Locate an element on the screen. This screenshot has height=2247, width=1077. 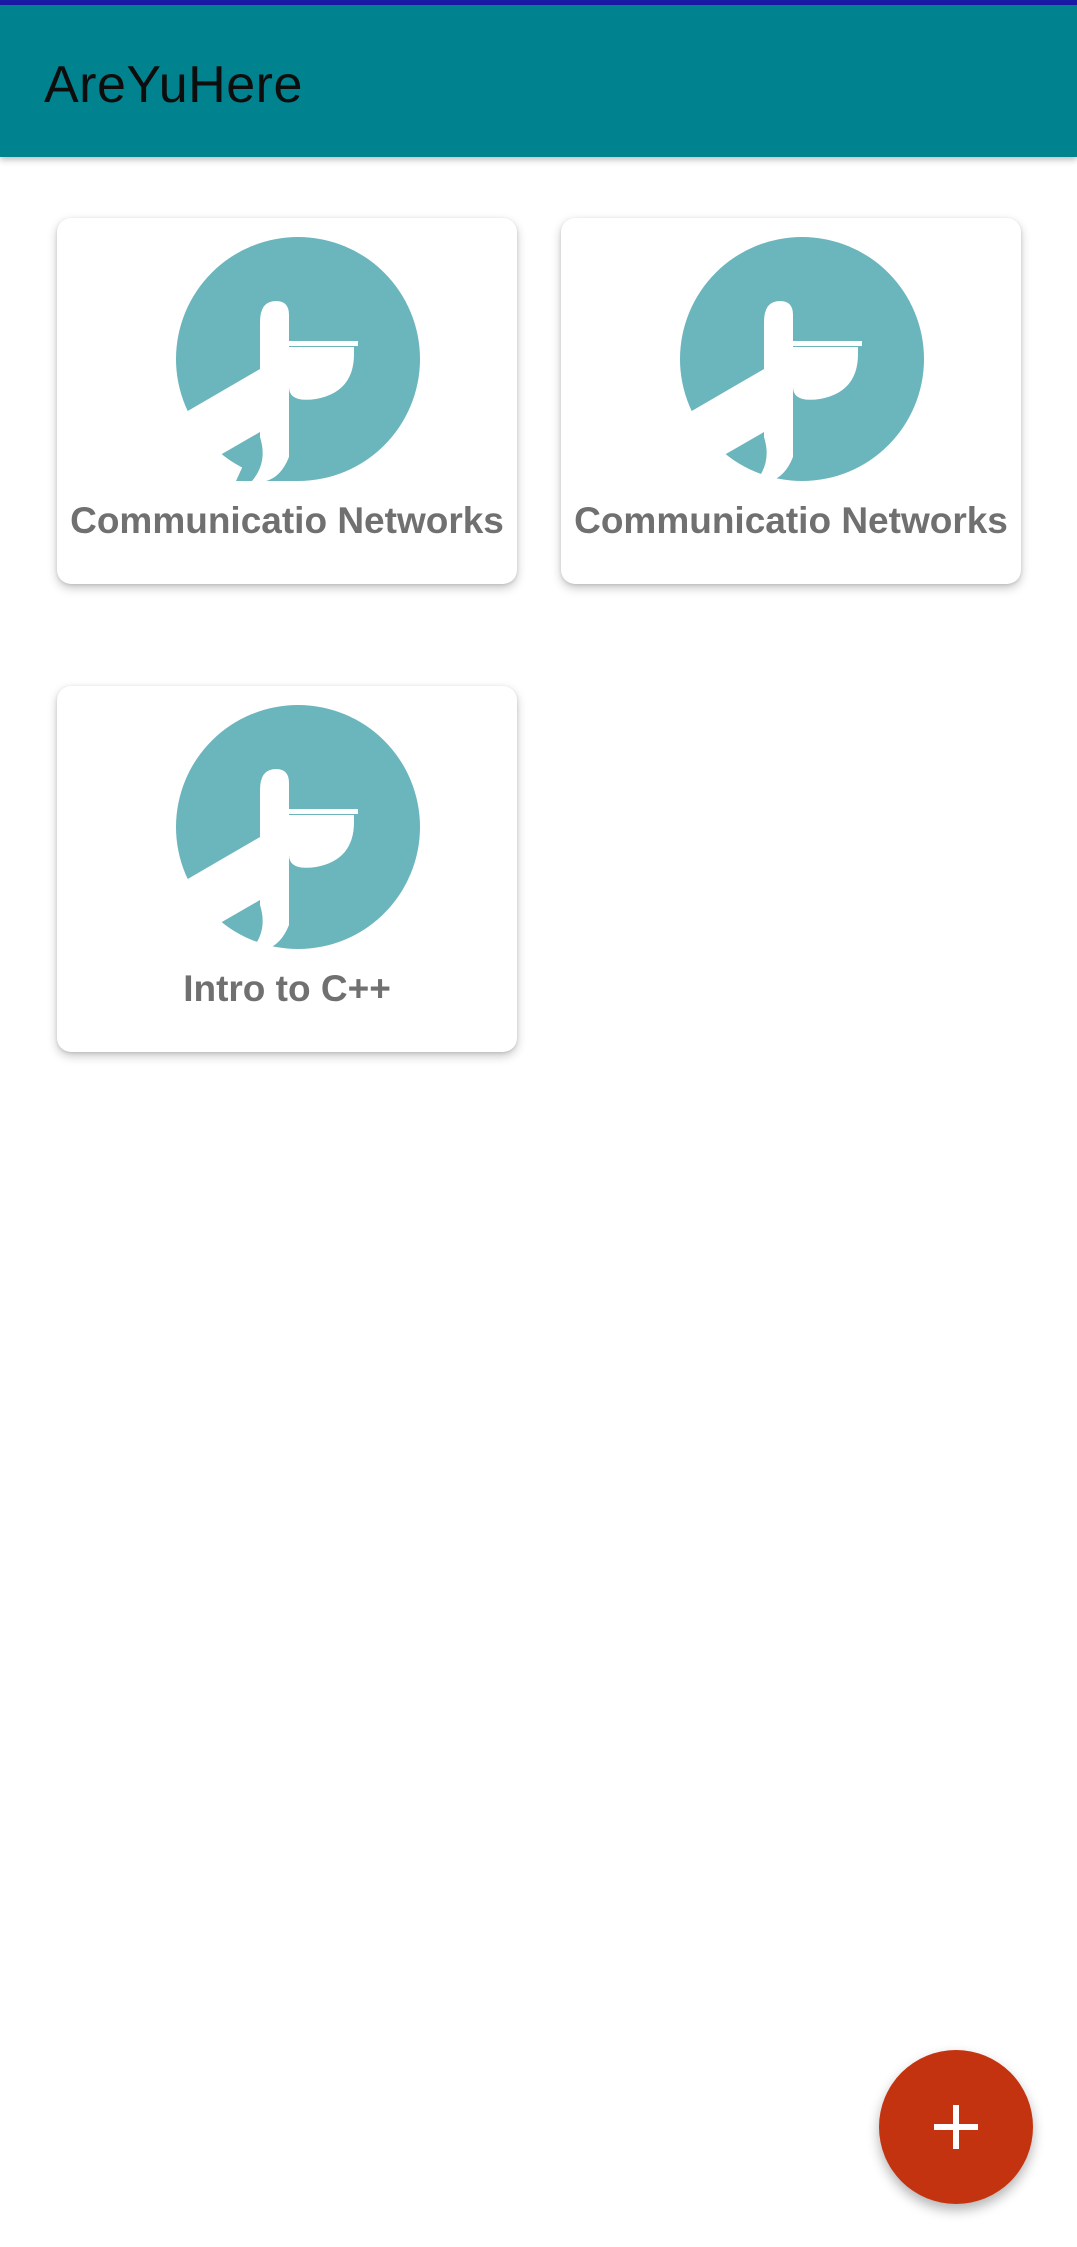
plus-icon is located at coordinates (956, 2127).